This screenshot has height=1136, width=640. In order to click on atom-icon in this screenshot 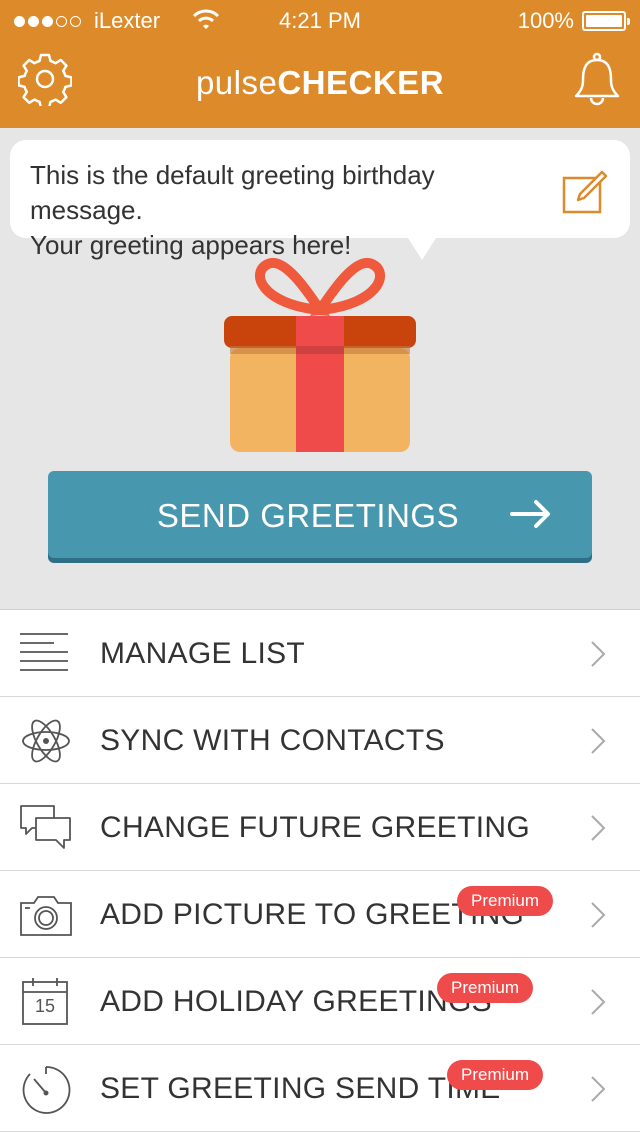, I will do `click(46, 741)`.